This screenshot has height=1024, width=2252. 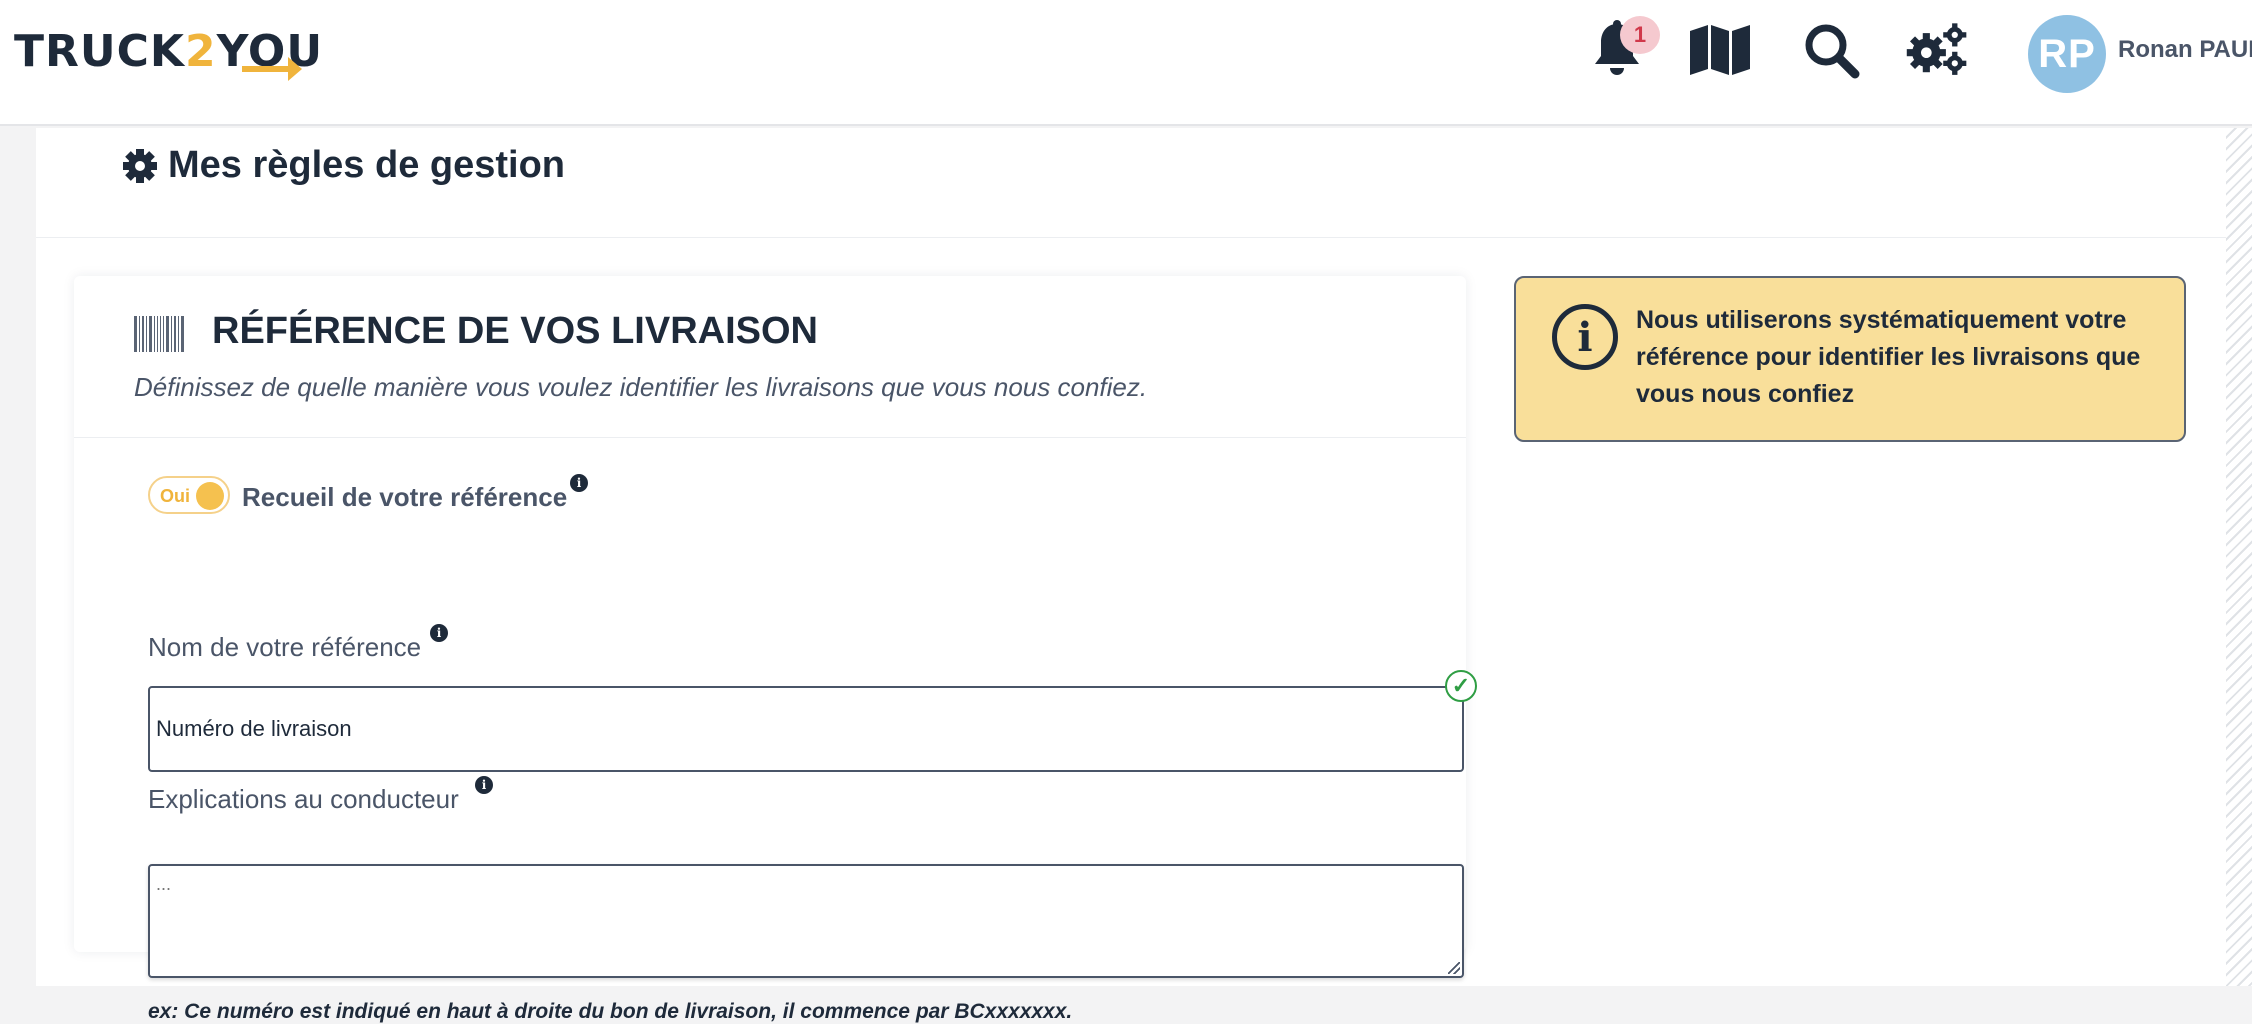 What do you see at coordinates (1131, 183) in the screenshot?
I see `page-header: Mes règles de gestion` at bounding box center [1131, 183].